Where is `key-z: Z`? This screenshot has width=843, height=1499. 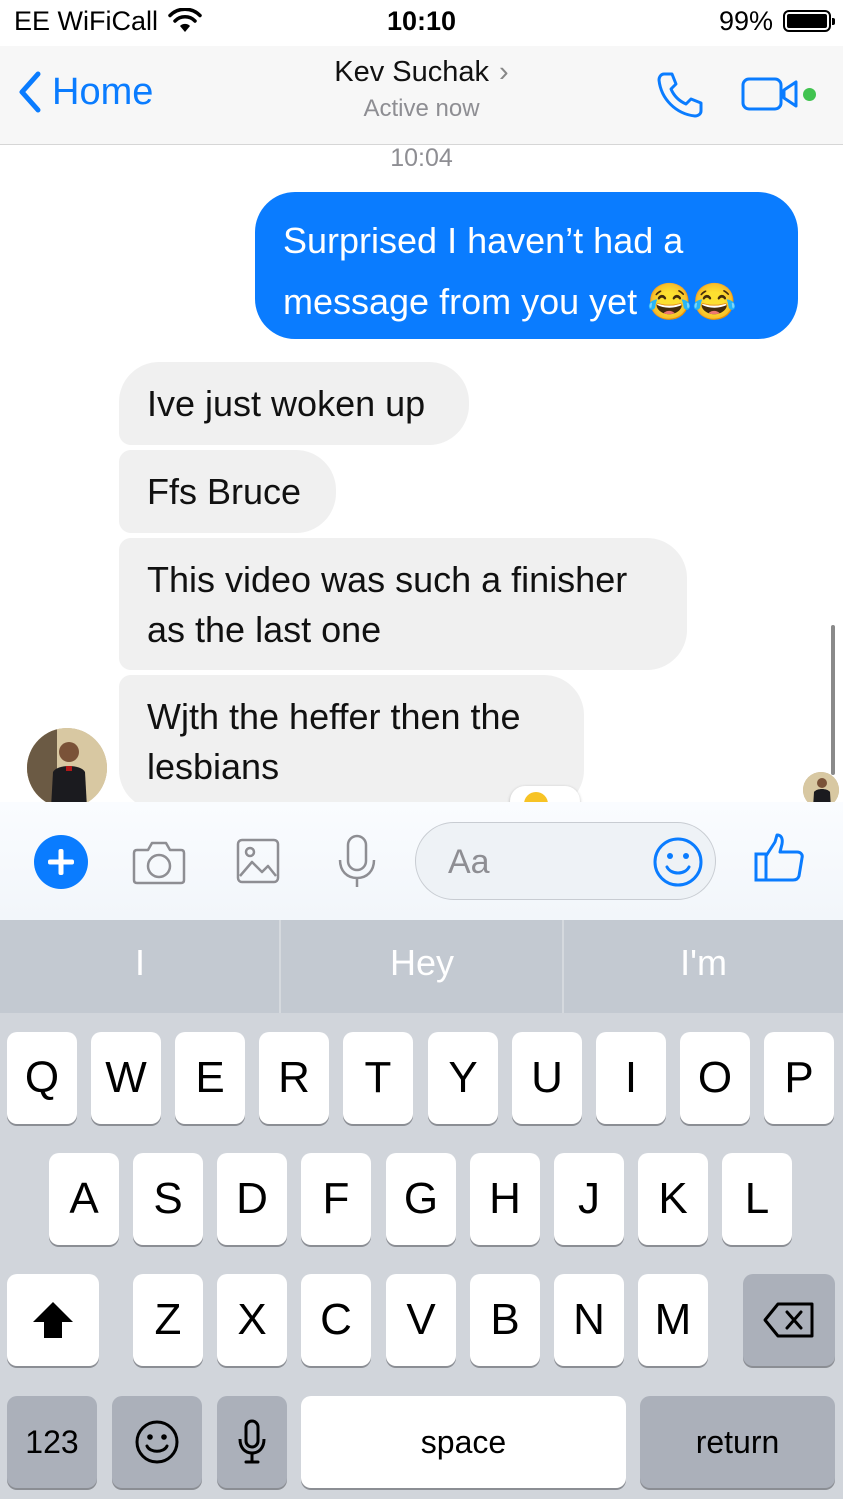
key-z: Z is located at coordinates (168, 1320).